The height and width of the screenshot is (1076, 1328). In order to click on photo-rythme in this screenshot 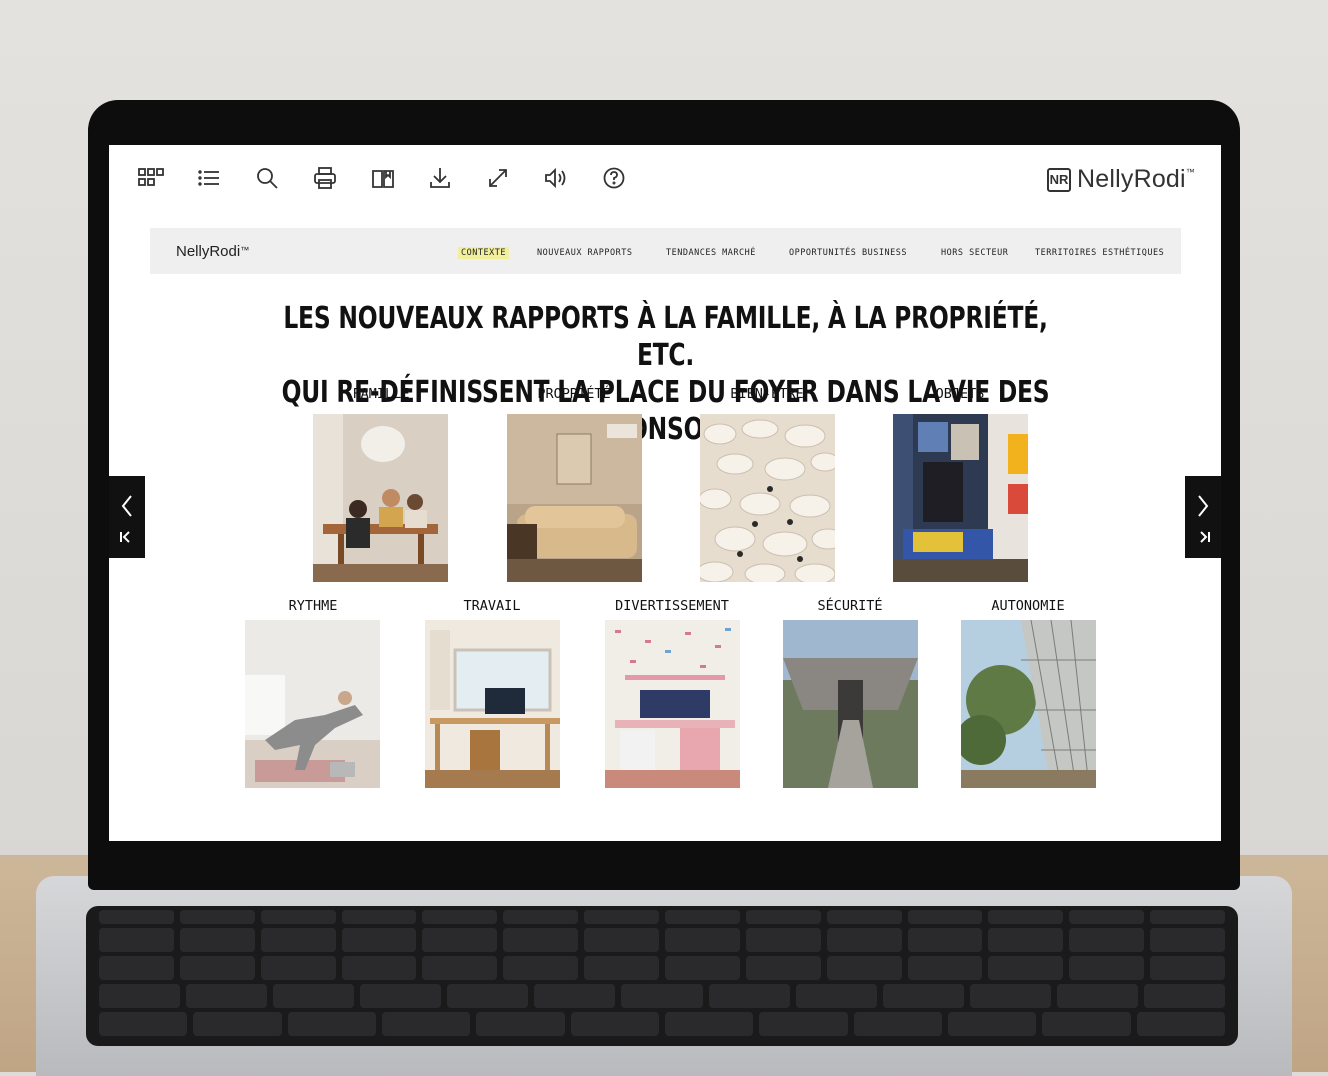, I will do `click(312, 704)`.